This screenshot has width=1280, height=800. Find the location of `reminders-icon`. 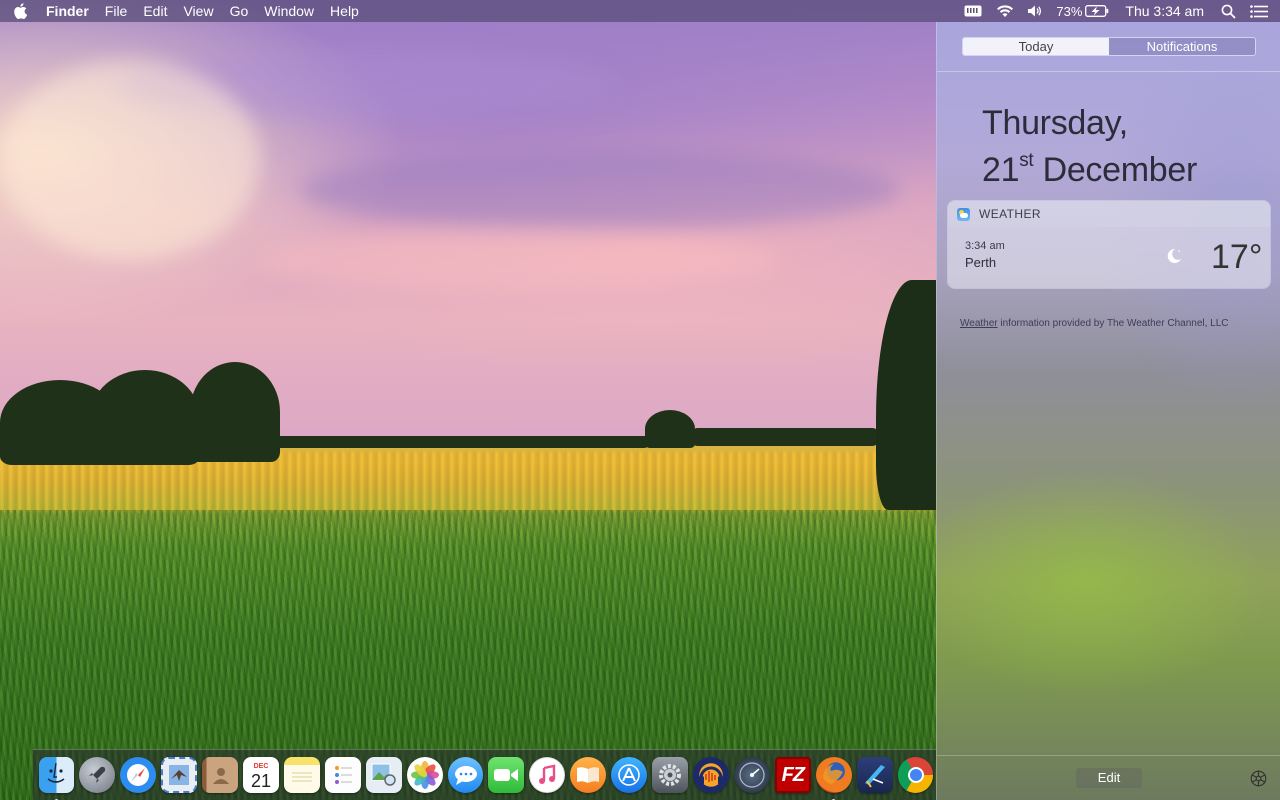

reminders-icon is located at coordinates (342, 775).